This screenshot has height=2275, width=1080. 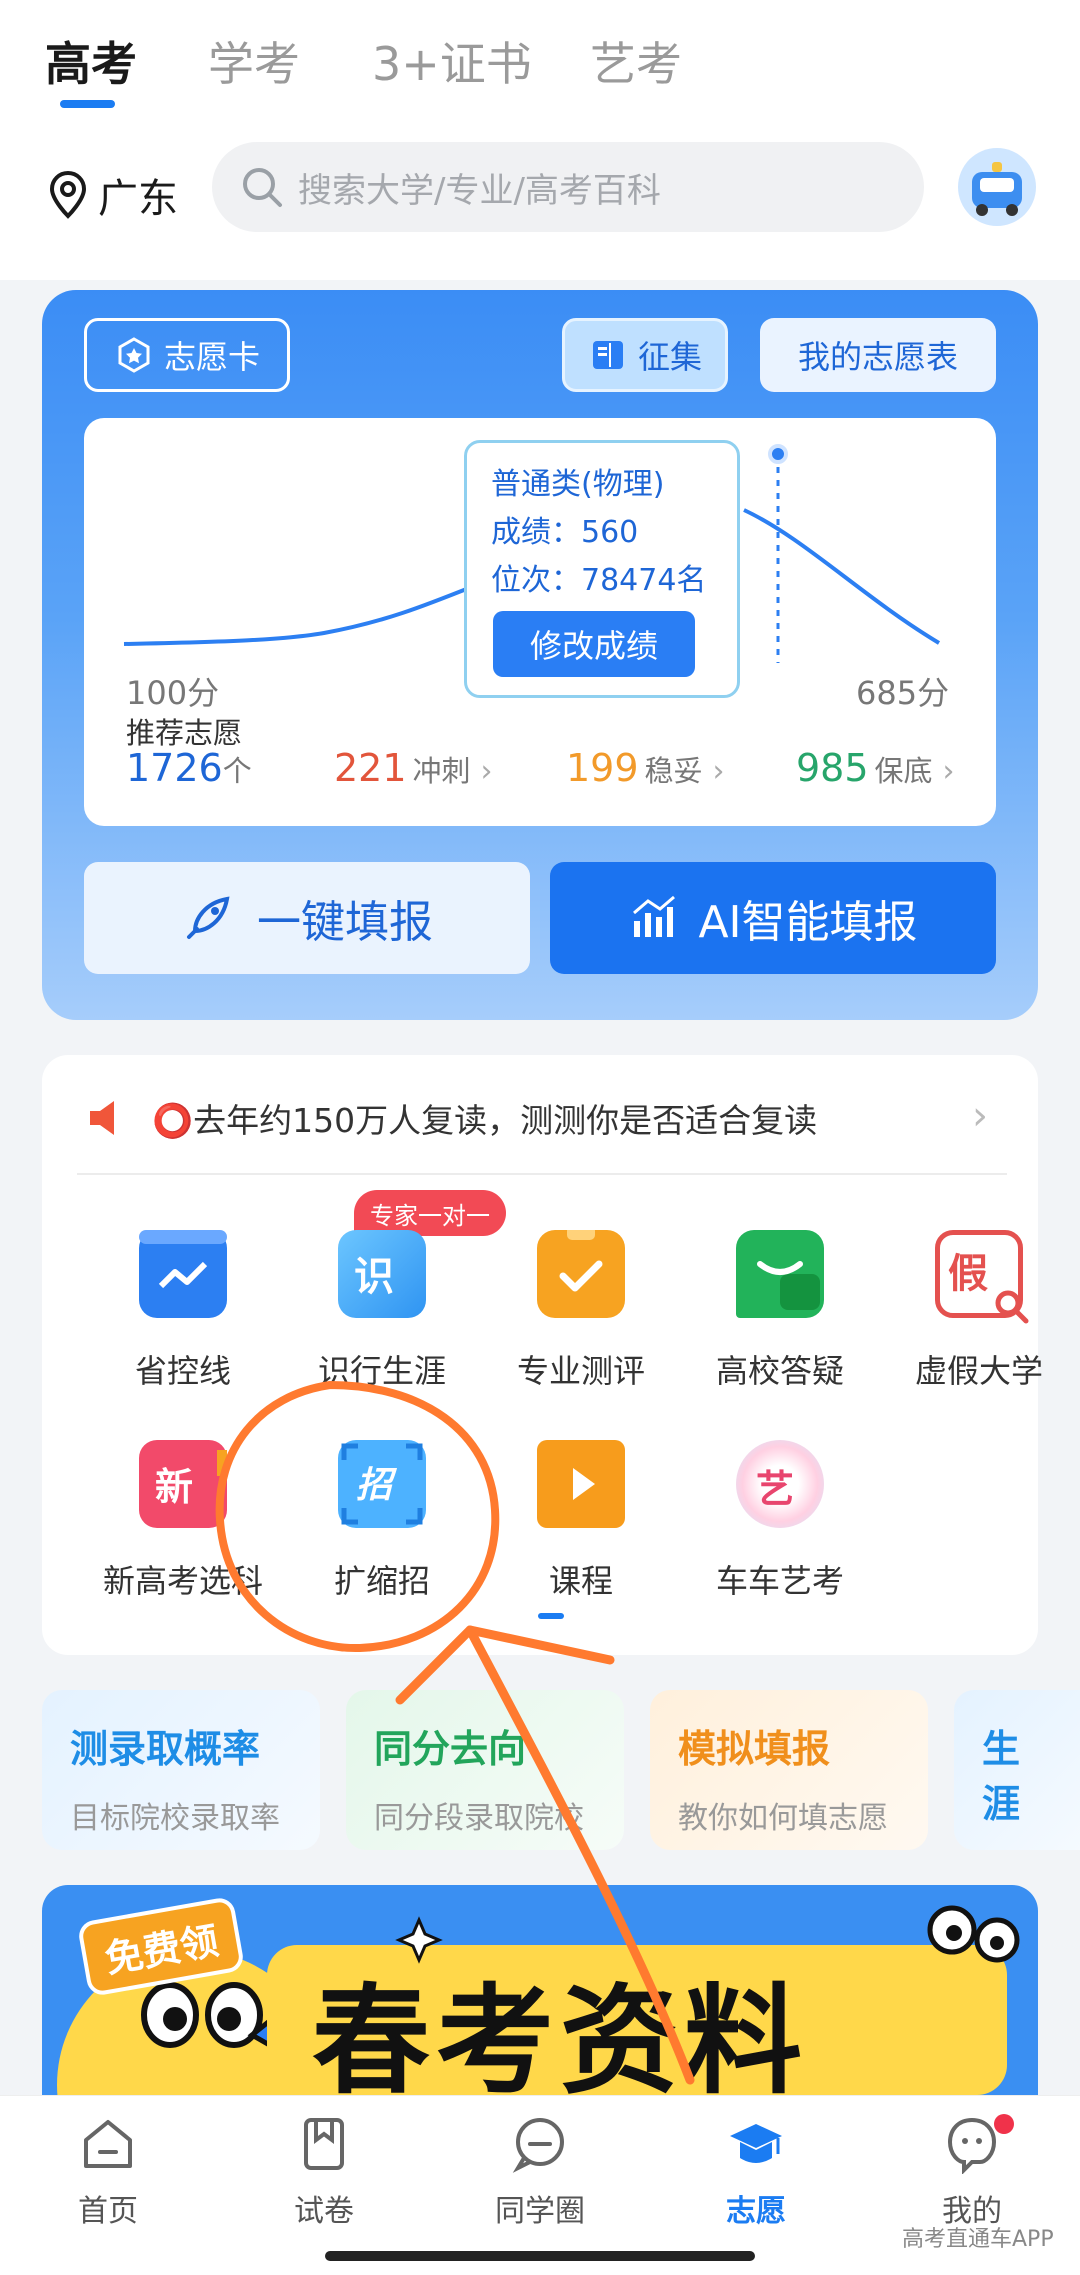 I want to click on stat-wentuo: 199 稳妥 ›, so click(x=645, y=768).